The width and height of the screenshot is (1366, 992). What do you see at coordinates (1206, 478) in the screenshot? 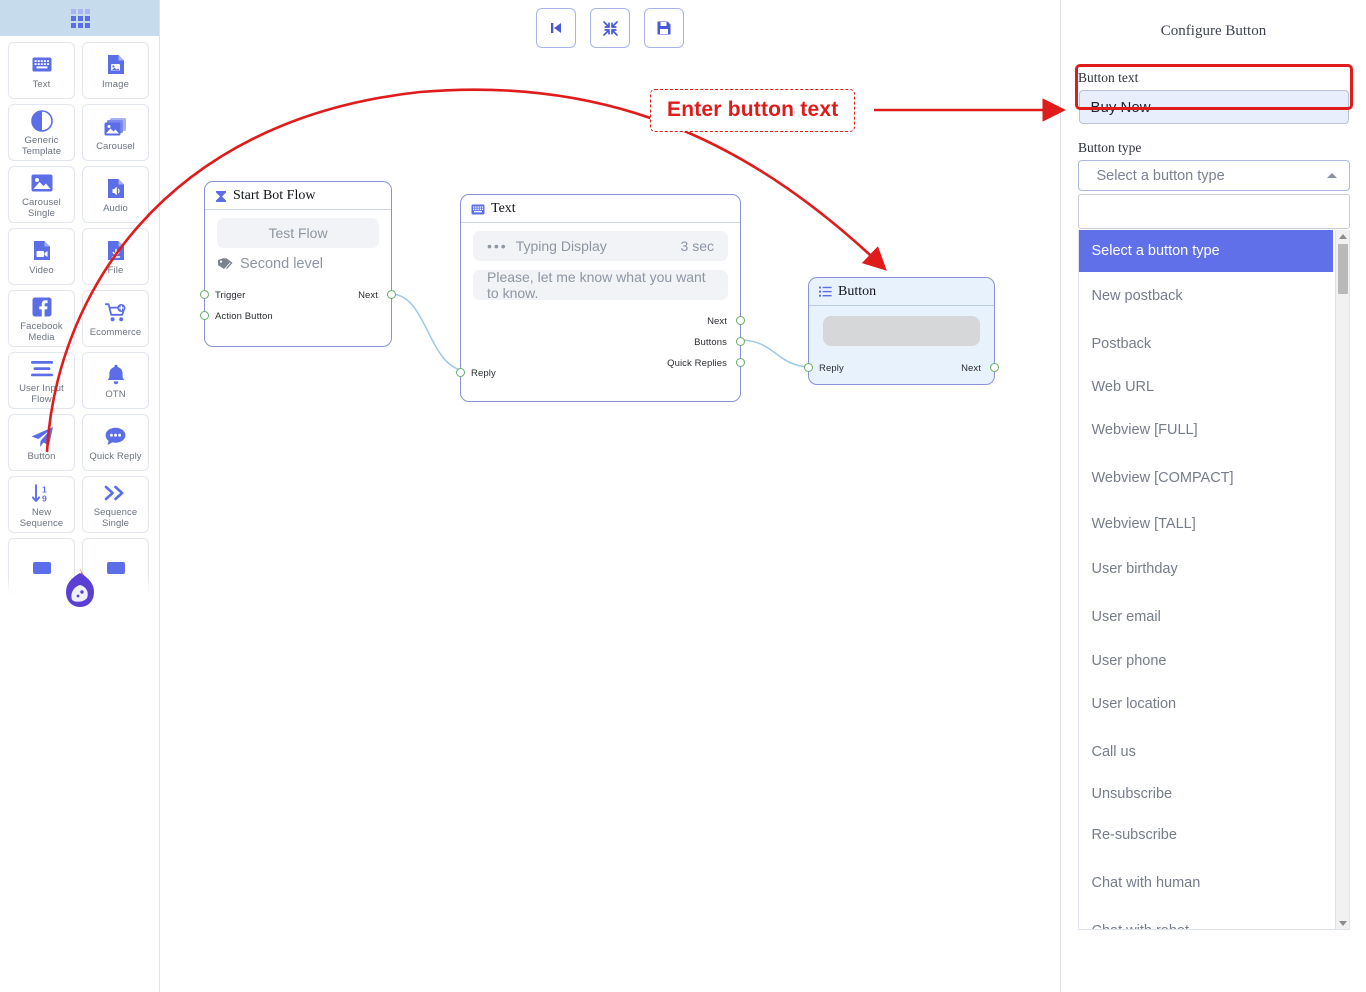
I see `button-type-option-webview-compact-: Webview [COMPACT]` at bounding box center [1206, 478].